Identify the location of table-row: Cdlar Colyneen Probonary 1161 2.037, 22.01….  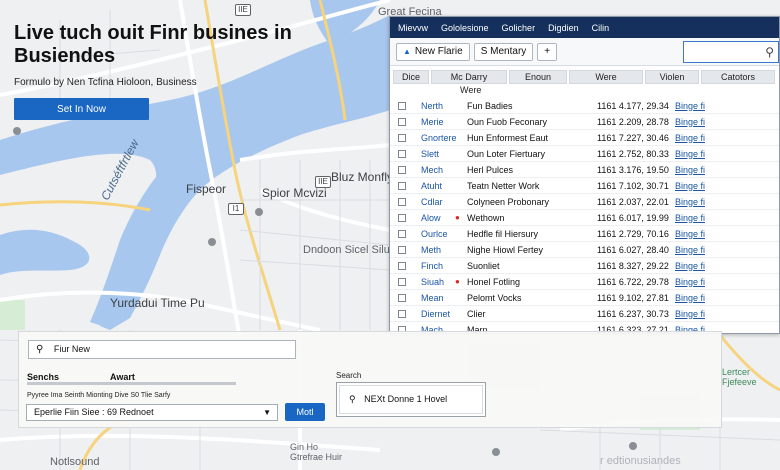
(584, 202).